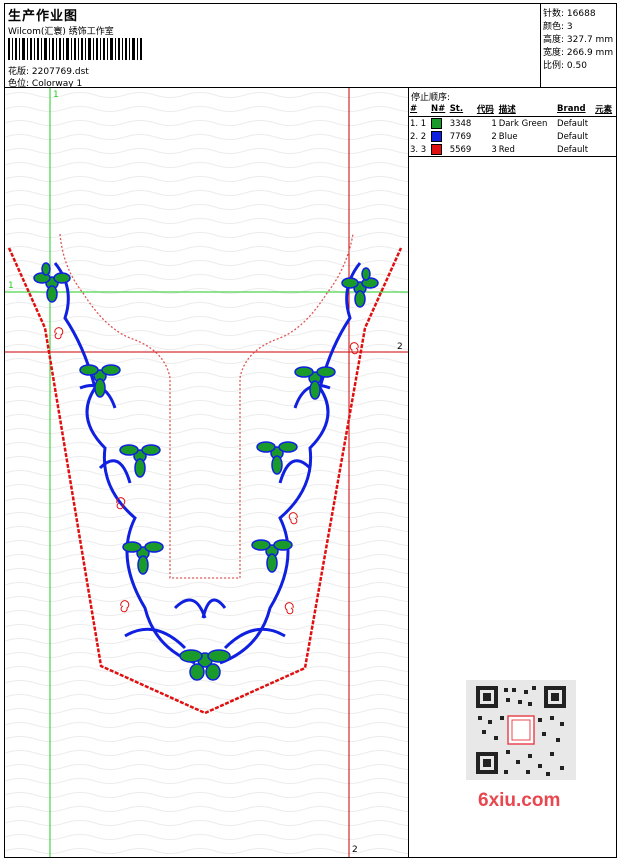 This screenshot has height=861, width=620. What do you see at coordinates (75, 49) in the screenshot?
I see `barcode` at bounding box center [75, 49].